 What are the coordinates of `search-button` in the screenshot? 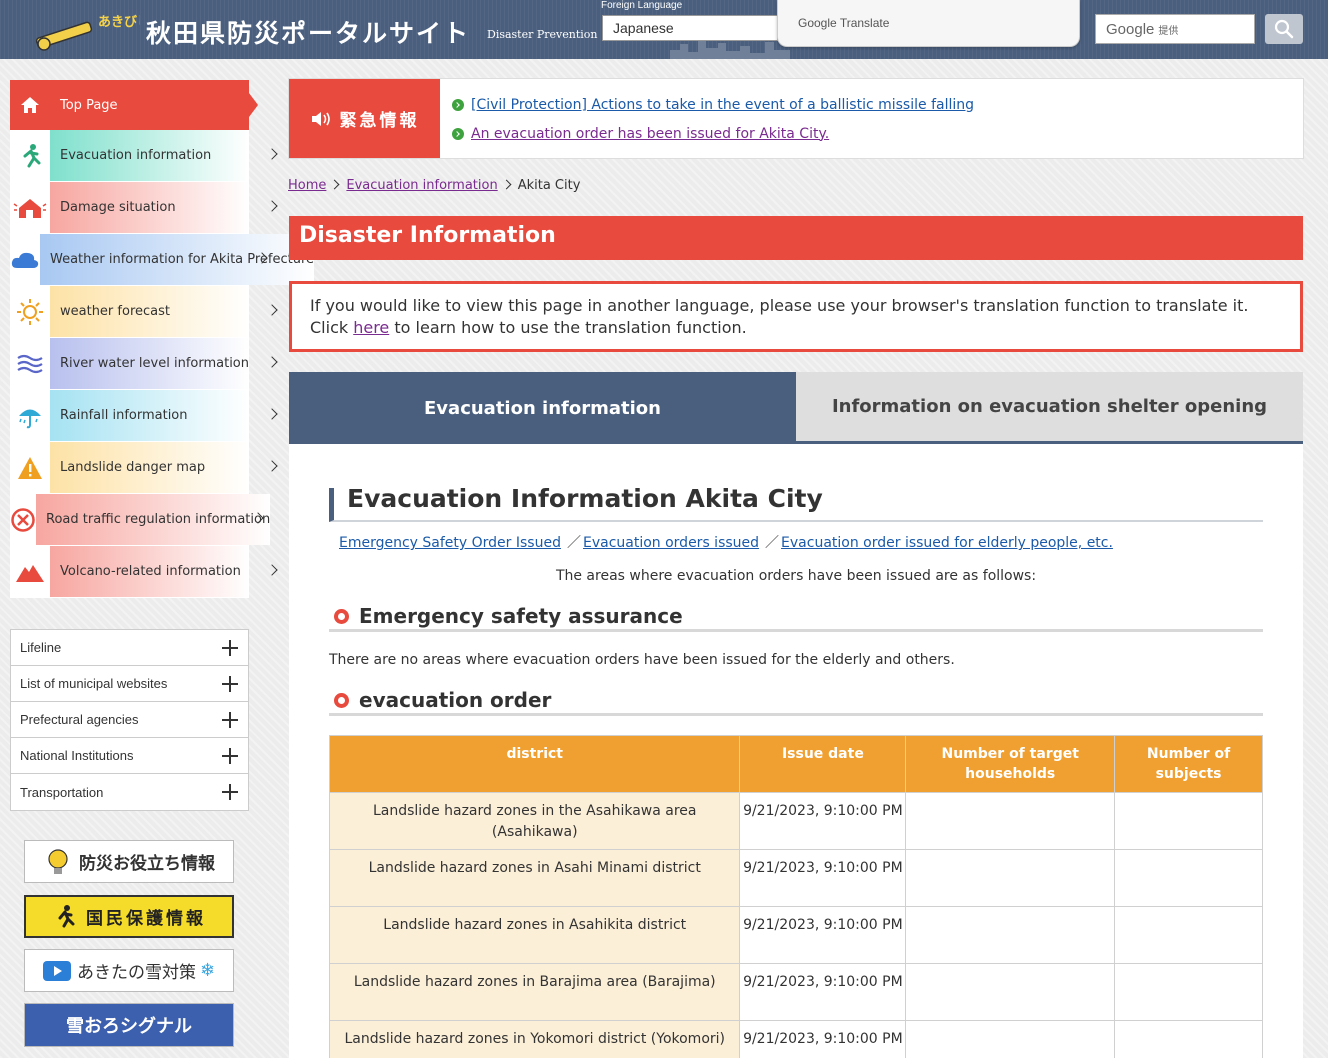 It's located at (1284, 29).